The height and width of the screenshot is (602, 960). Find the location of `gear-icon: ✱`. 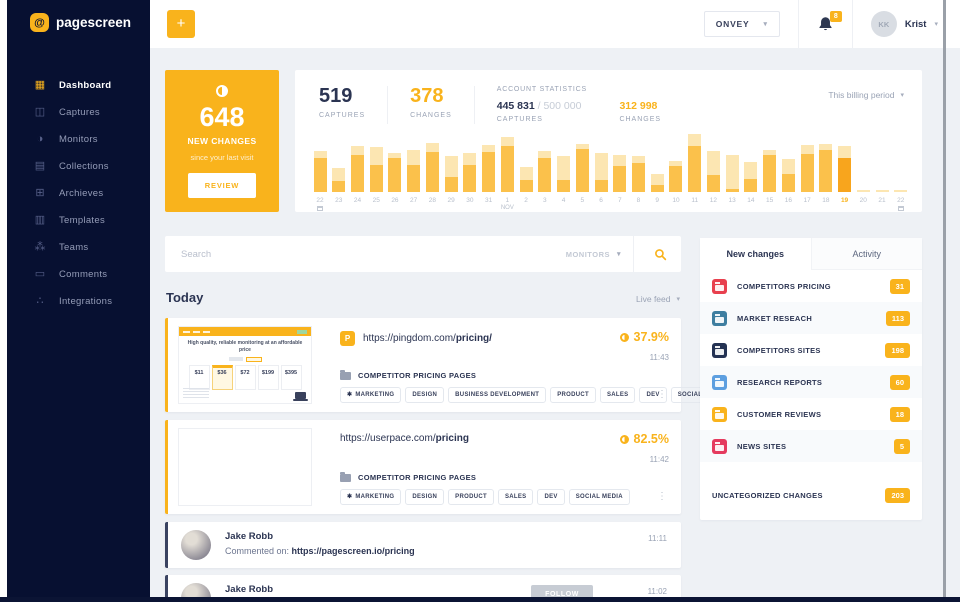

gear-icon: ✱ is located at coordinates (350, 395).